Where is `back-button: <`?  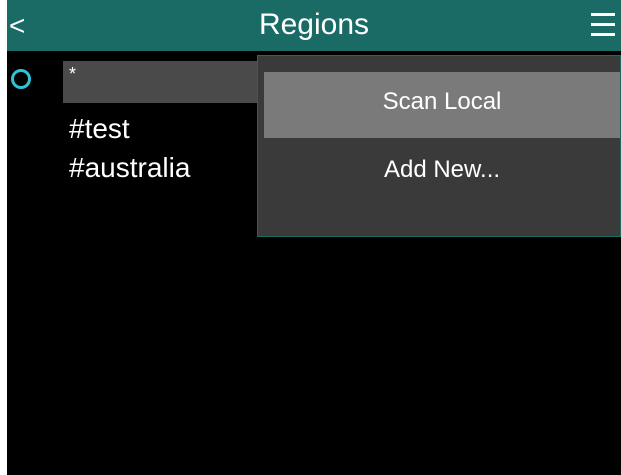
back-button: < is located at coordinates (23, 26).